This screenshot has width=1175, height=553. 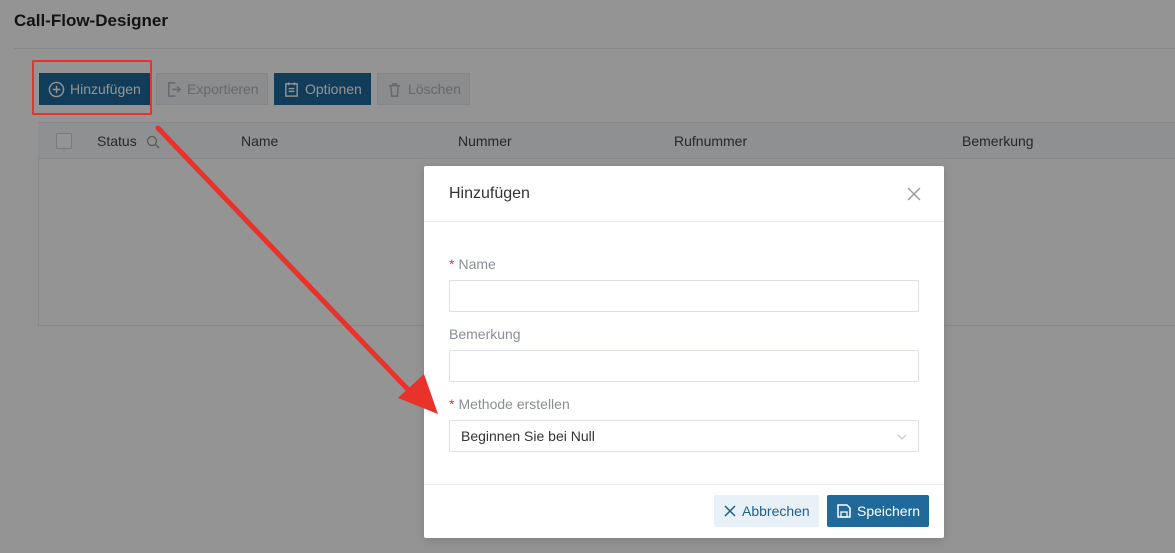 What do you see at coordinates (914, 194) in the screenshot?
I see `close-icon` at bounding box center [914, 194].